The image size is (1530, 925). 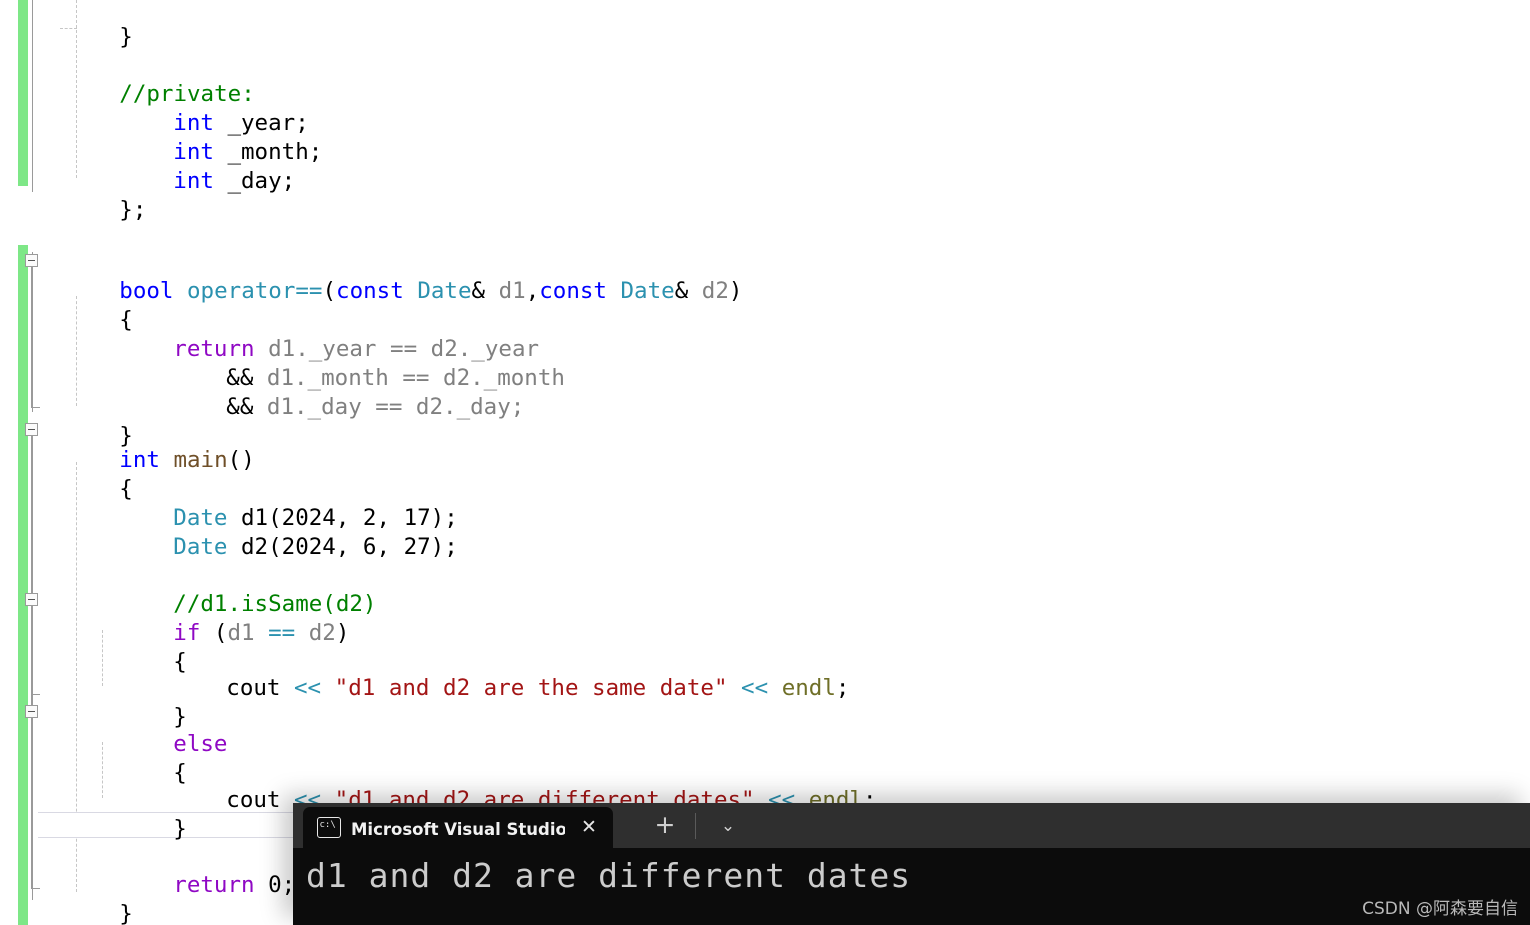 I want to click on console-icon, so click(x=329, y=827).